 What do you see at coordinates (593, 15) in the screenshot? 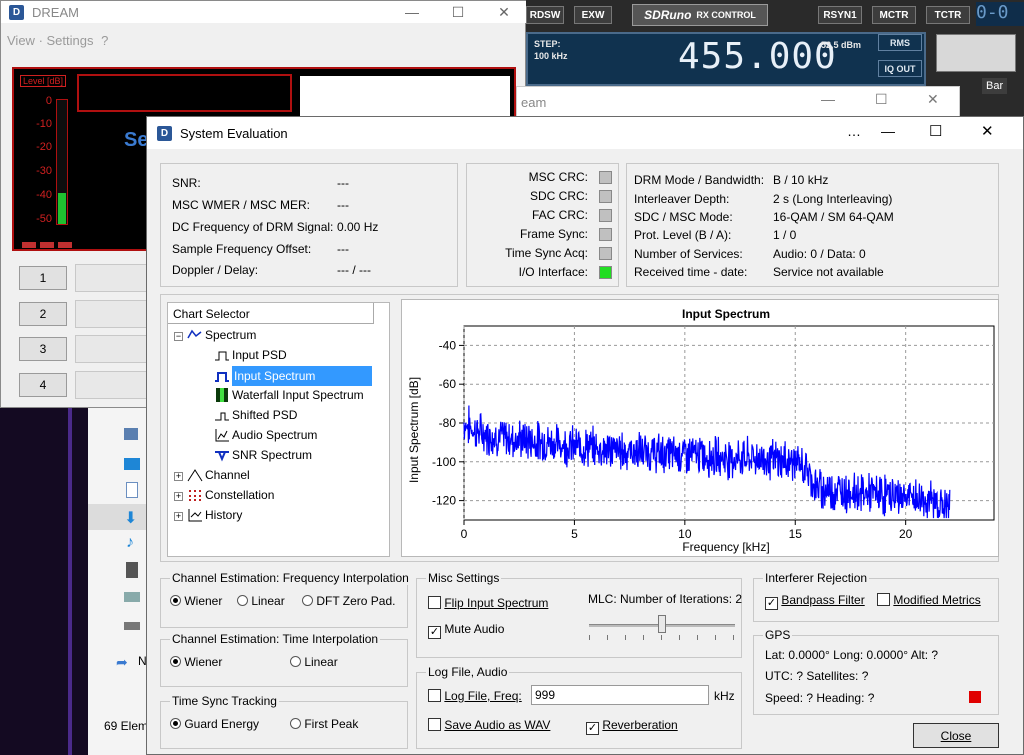
I see `exw-button: EXW` at bounding box center [593, 15].